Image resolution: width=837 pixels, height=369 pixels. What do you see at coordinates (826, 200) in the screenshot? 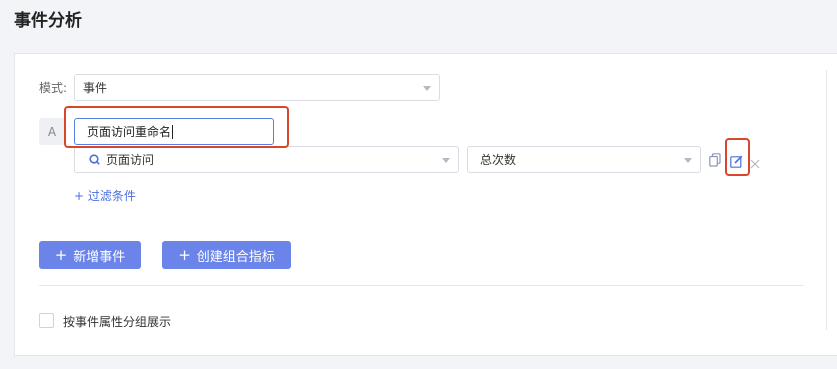
I see `panel-divider` at bounding box center [826, 200].